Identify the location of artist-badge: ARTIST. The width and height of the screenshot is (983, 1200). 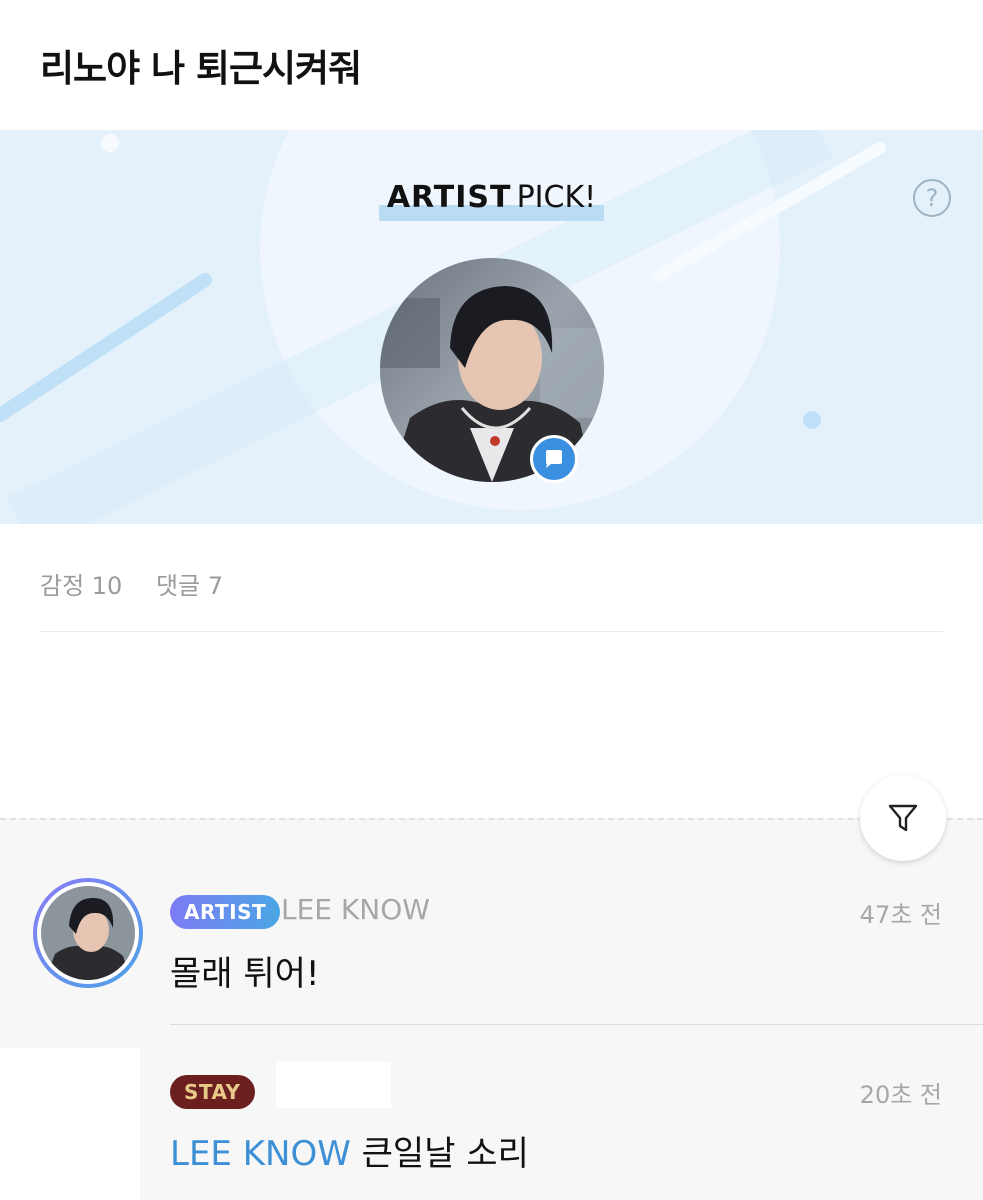
(225, 912).